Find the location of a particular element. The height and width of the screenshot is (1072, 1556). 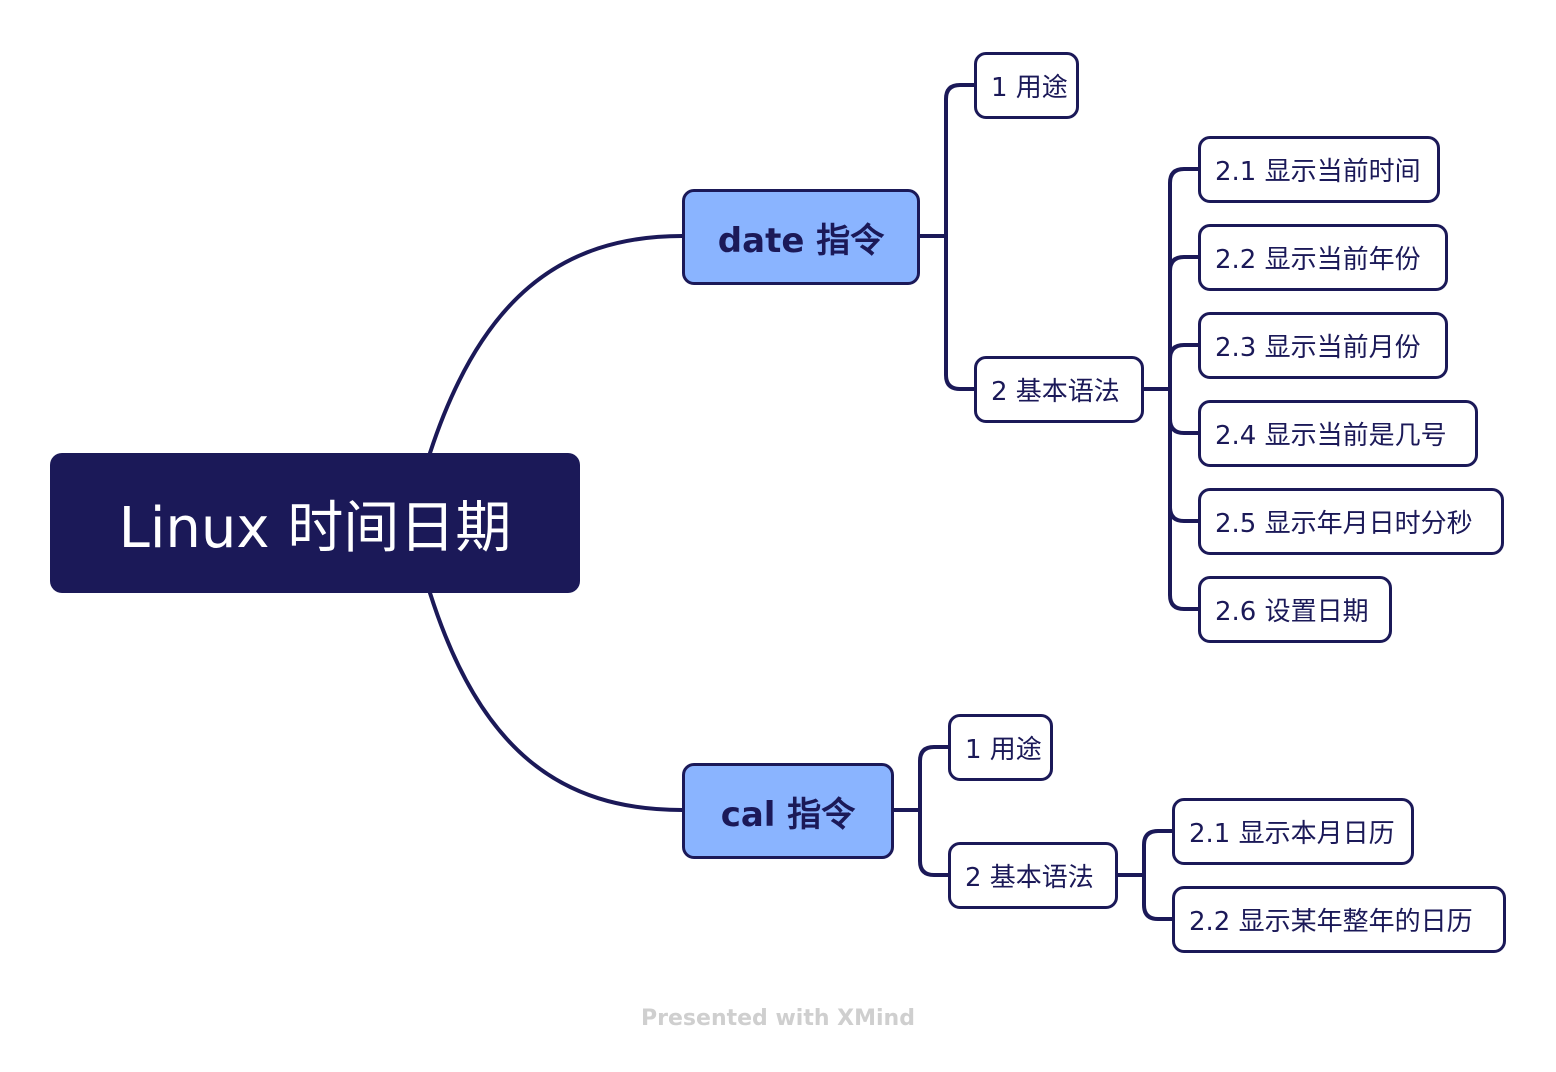

connector-root-date is located at coordinates (556, 344).